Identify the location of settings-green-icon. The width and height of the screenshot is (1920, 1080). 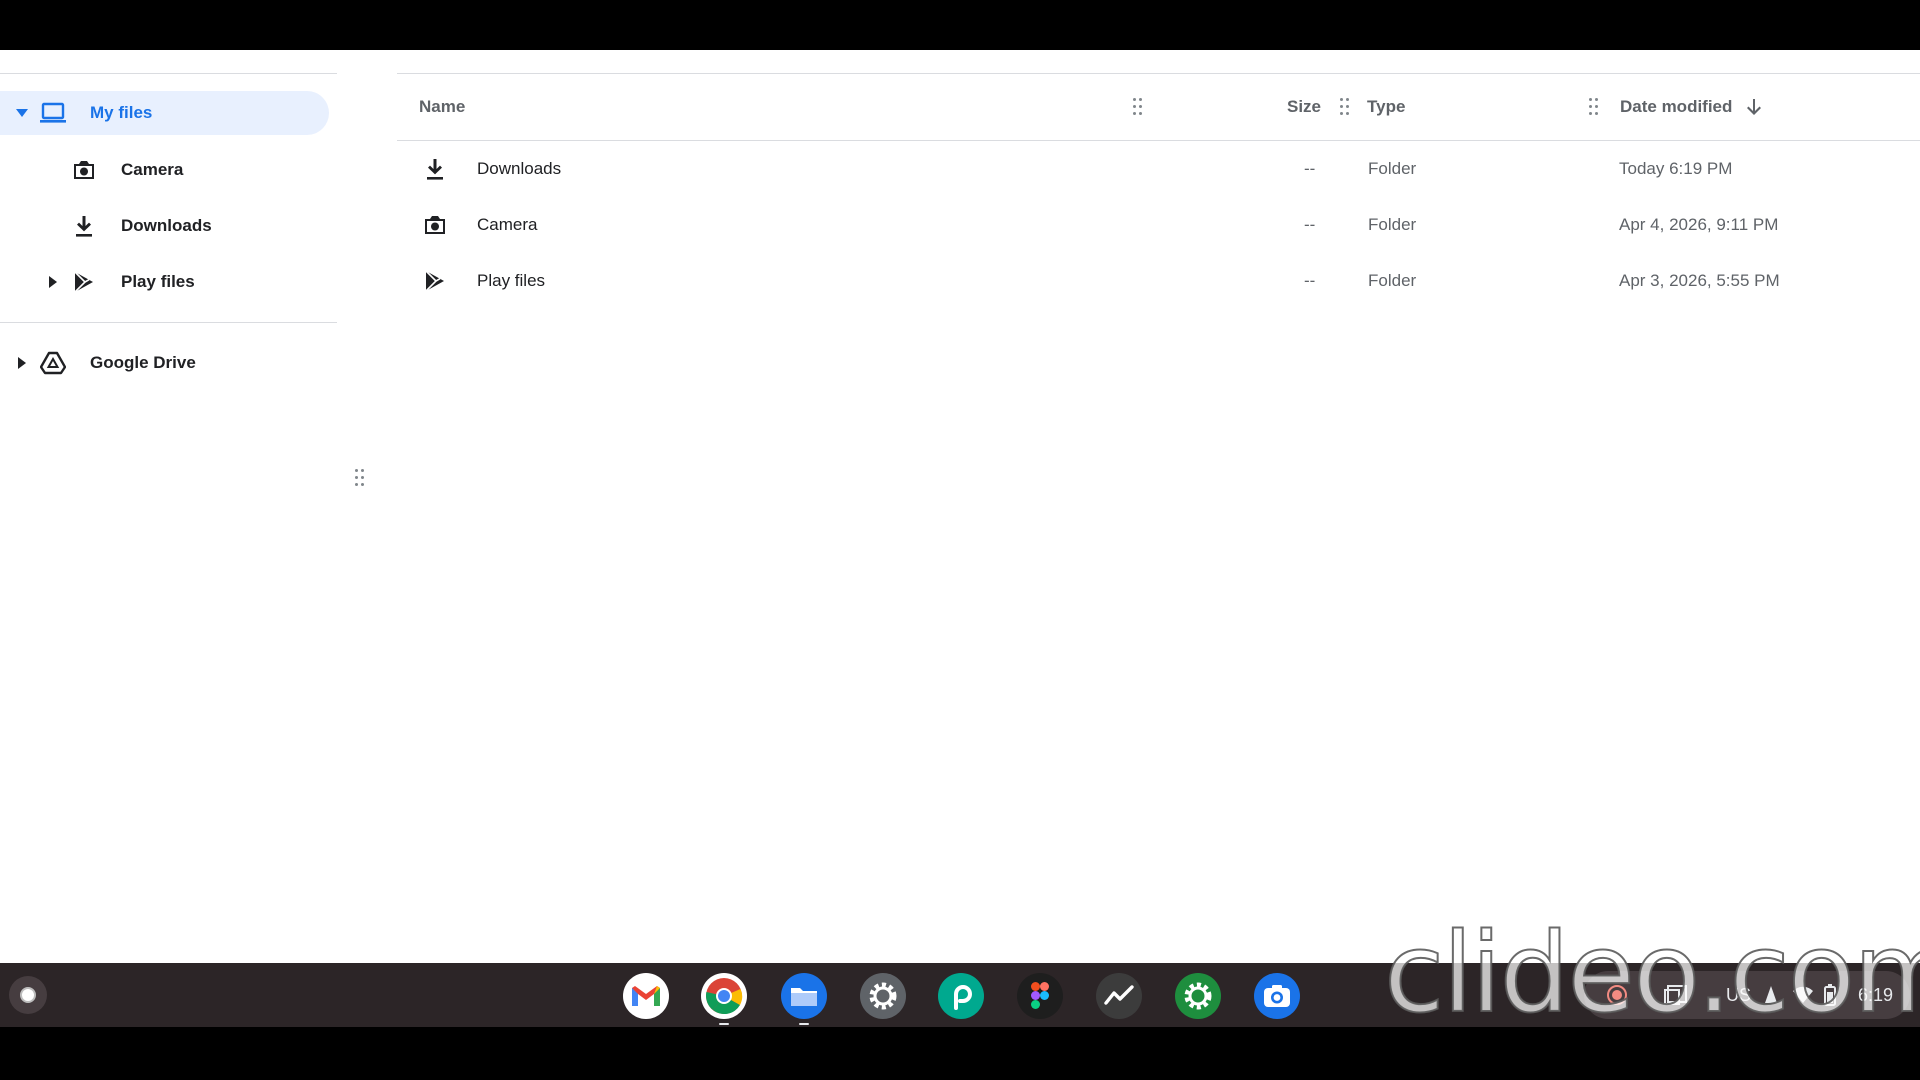
(1198, 996).